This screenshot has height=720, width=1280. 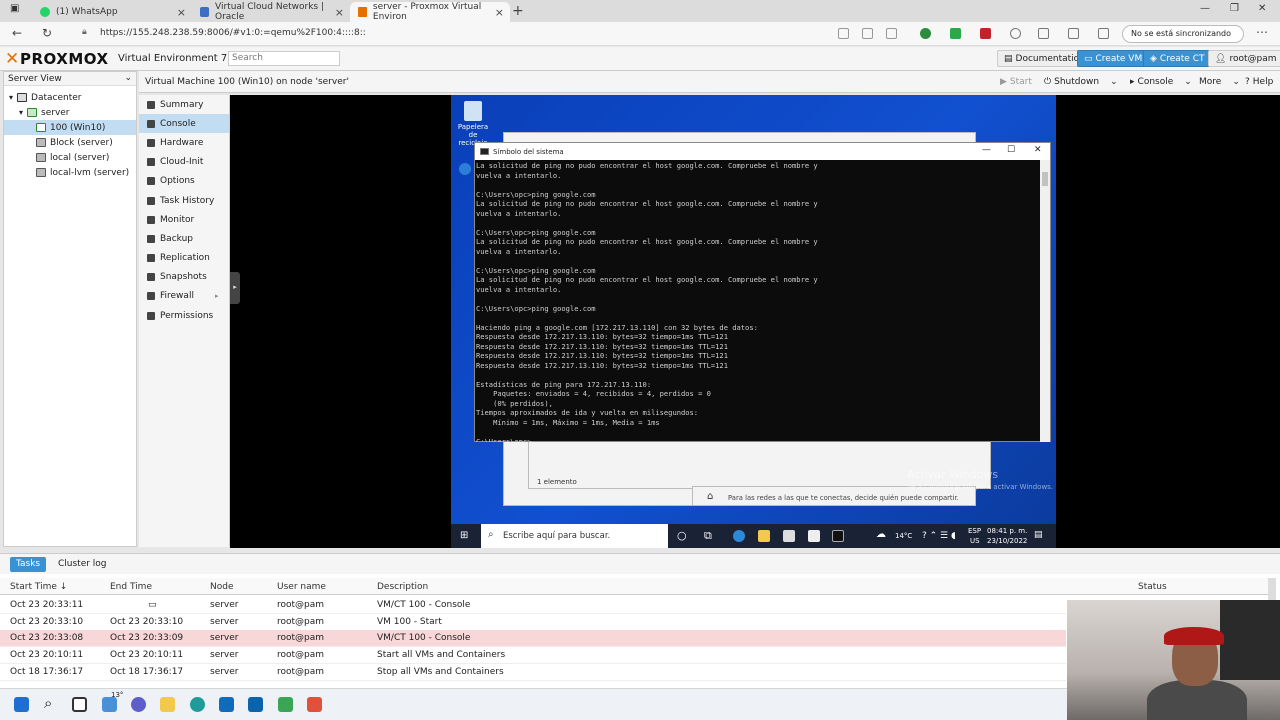 What do you see at coordinates (284, 58) in the screenshot?
I see `pve-search-input: Search` at bounding box center [284, 58].